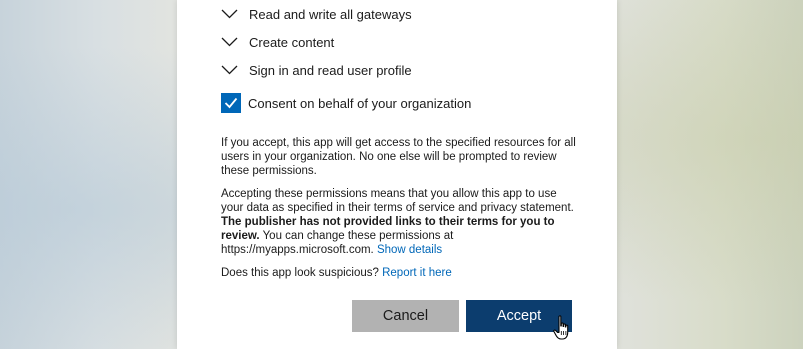  Describe the element at coordinates (292, 42) in the screenshot. I see `permission-label: Create content` at that location.